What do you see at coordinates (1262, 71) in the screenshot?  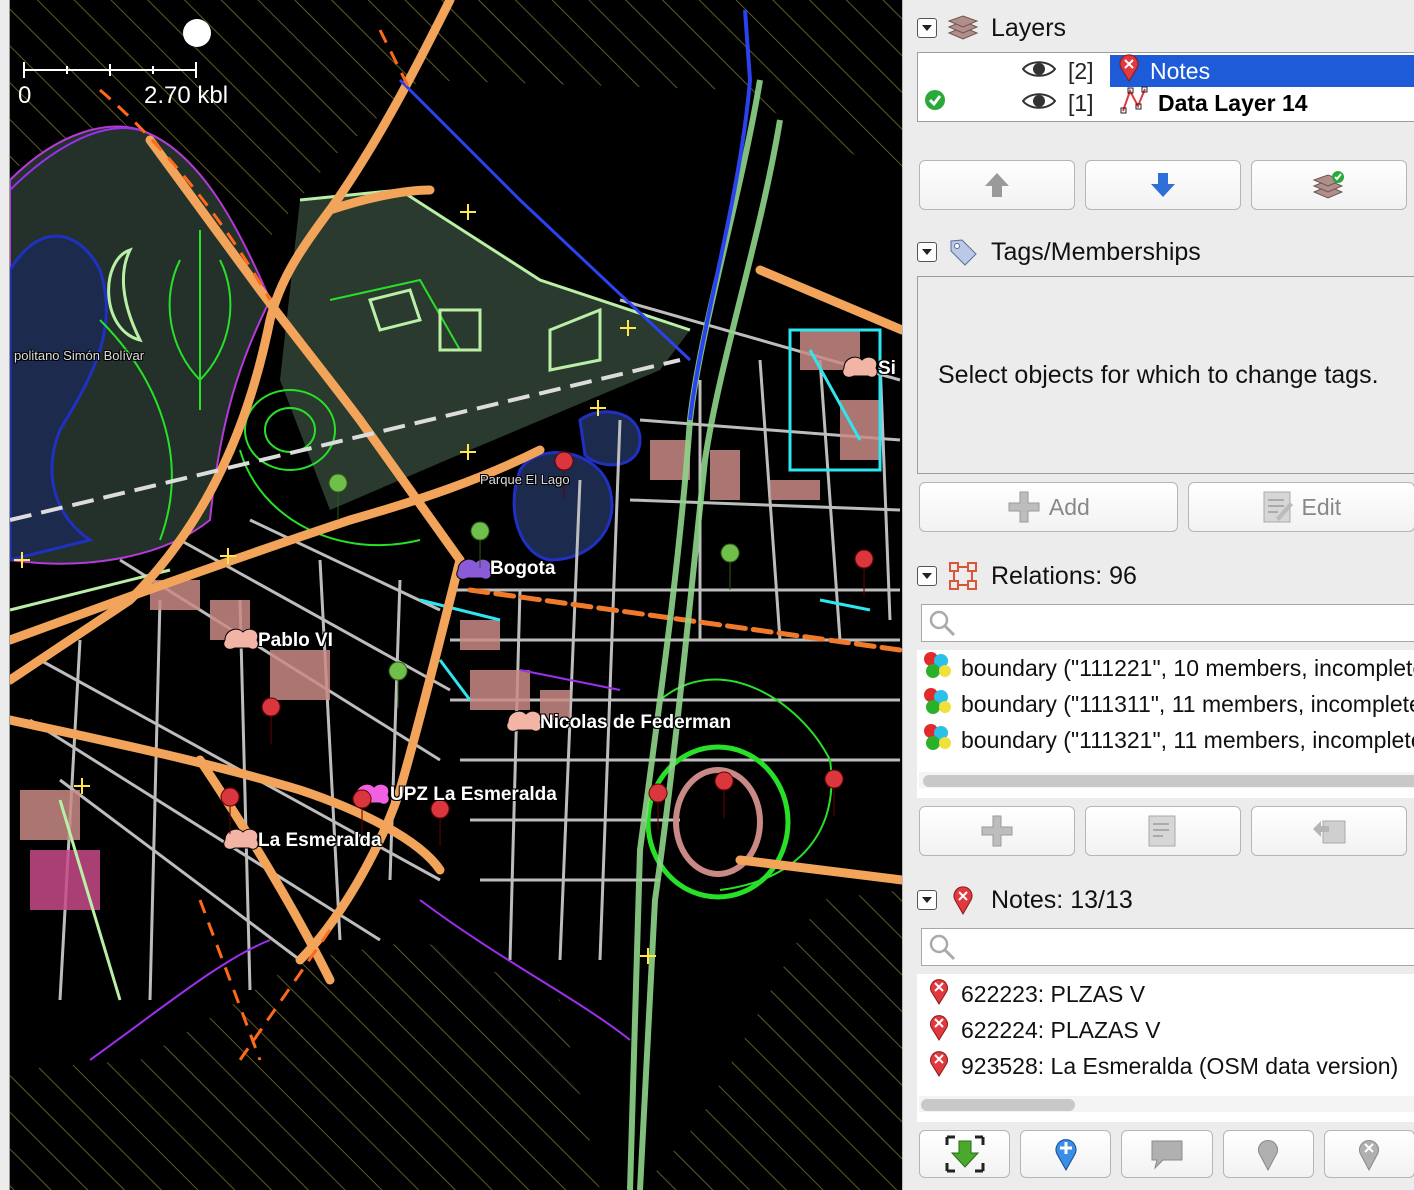 I see `layer-name-cell: Notes` at bounding box center [1262, 71].